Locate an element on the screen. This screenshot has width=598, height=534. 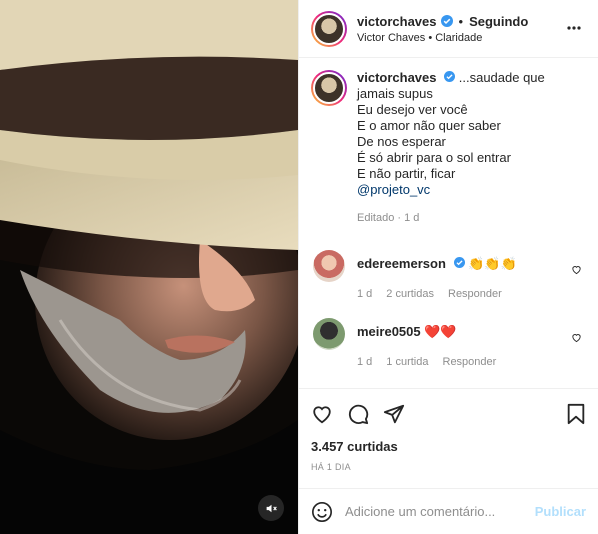
author-avatar is located at coordinates (329, 28).